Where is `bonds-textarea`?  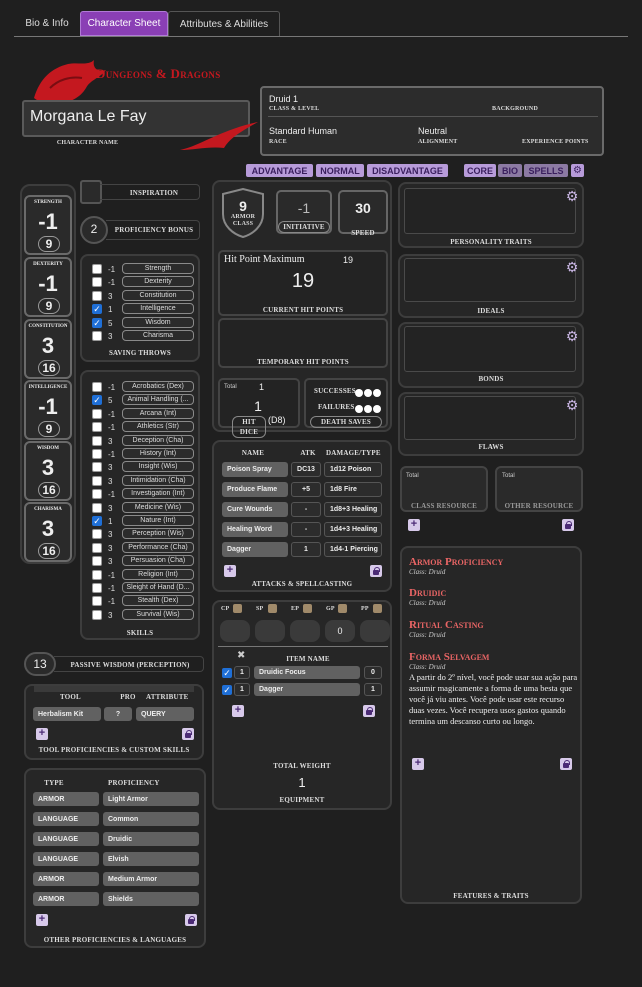
bonds-textarea is located at coordinates (490, 349).